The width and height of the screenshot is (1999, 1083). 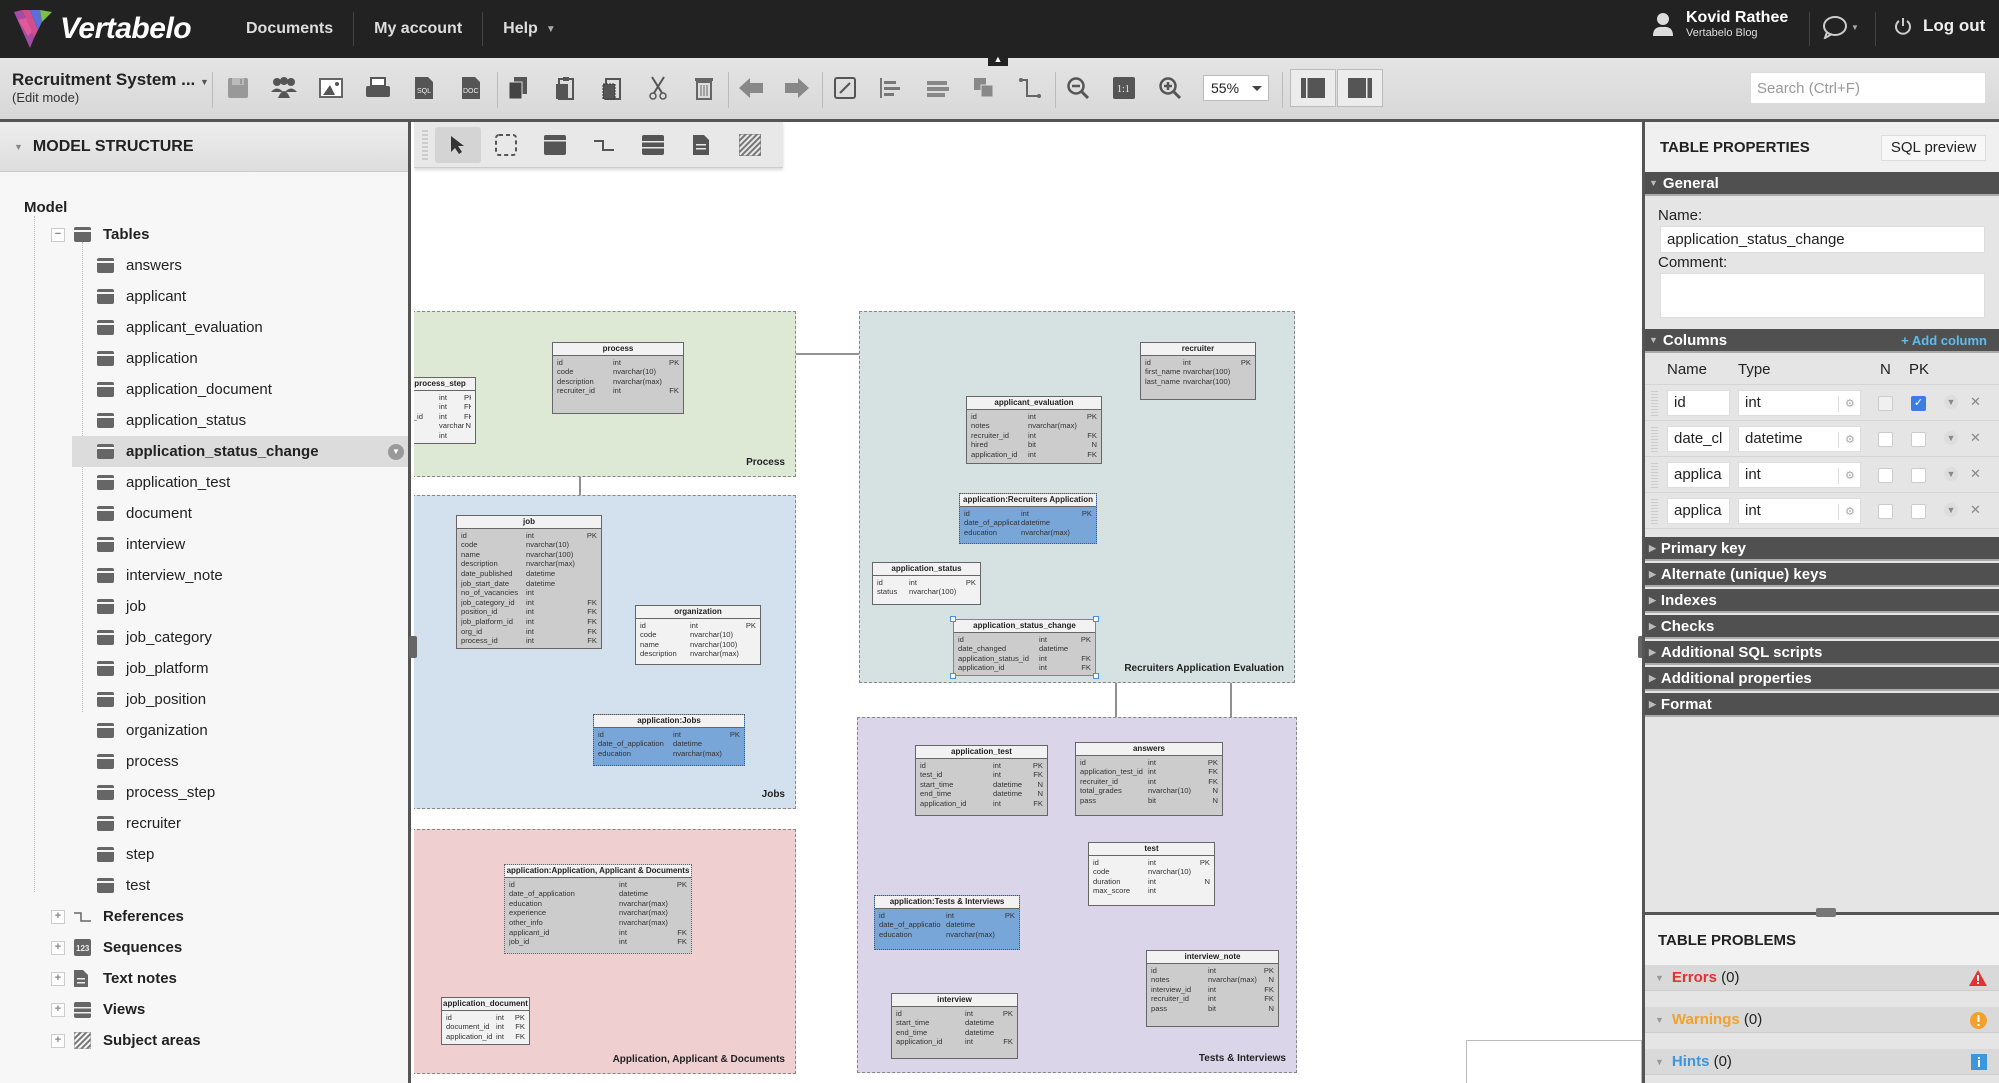 What do you see at coordinates (1822, 705) in the screenshot?
I see `section-collapsed: ▶ Format` at bounding box center [1822, 705].